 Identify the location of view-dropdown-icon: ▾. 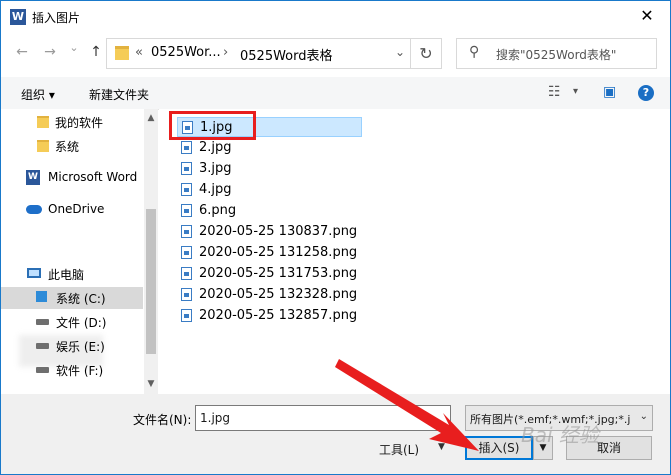
(575, 91).